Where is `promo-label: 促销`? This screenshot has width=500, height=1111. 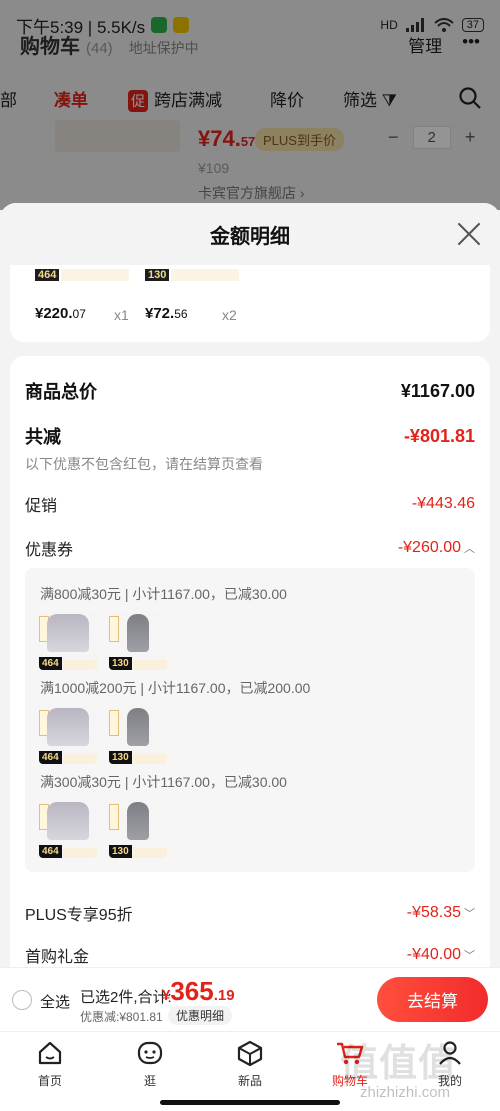
promo-label: 促销 is located at coordinates (41, 506).